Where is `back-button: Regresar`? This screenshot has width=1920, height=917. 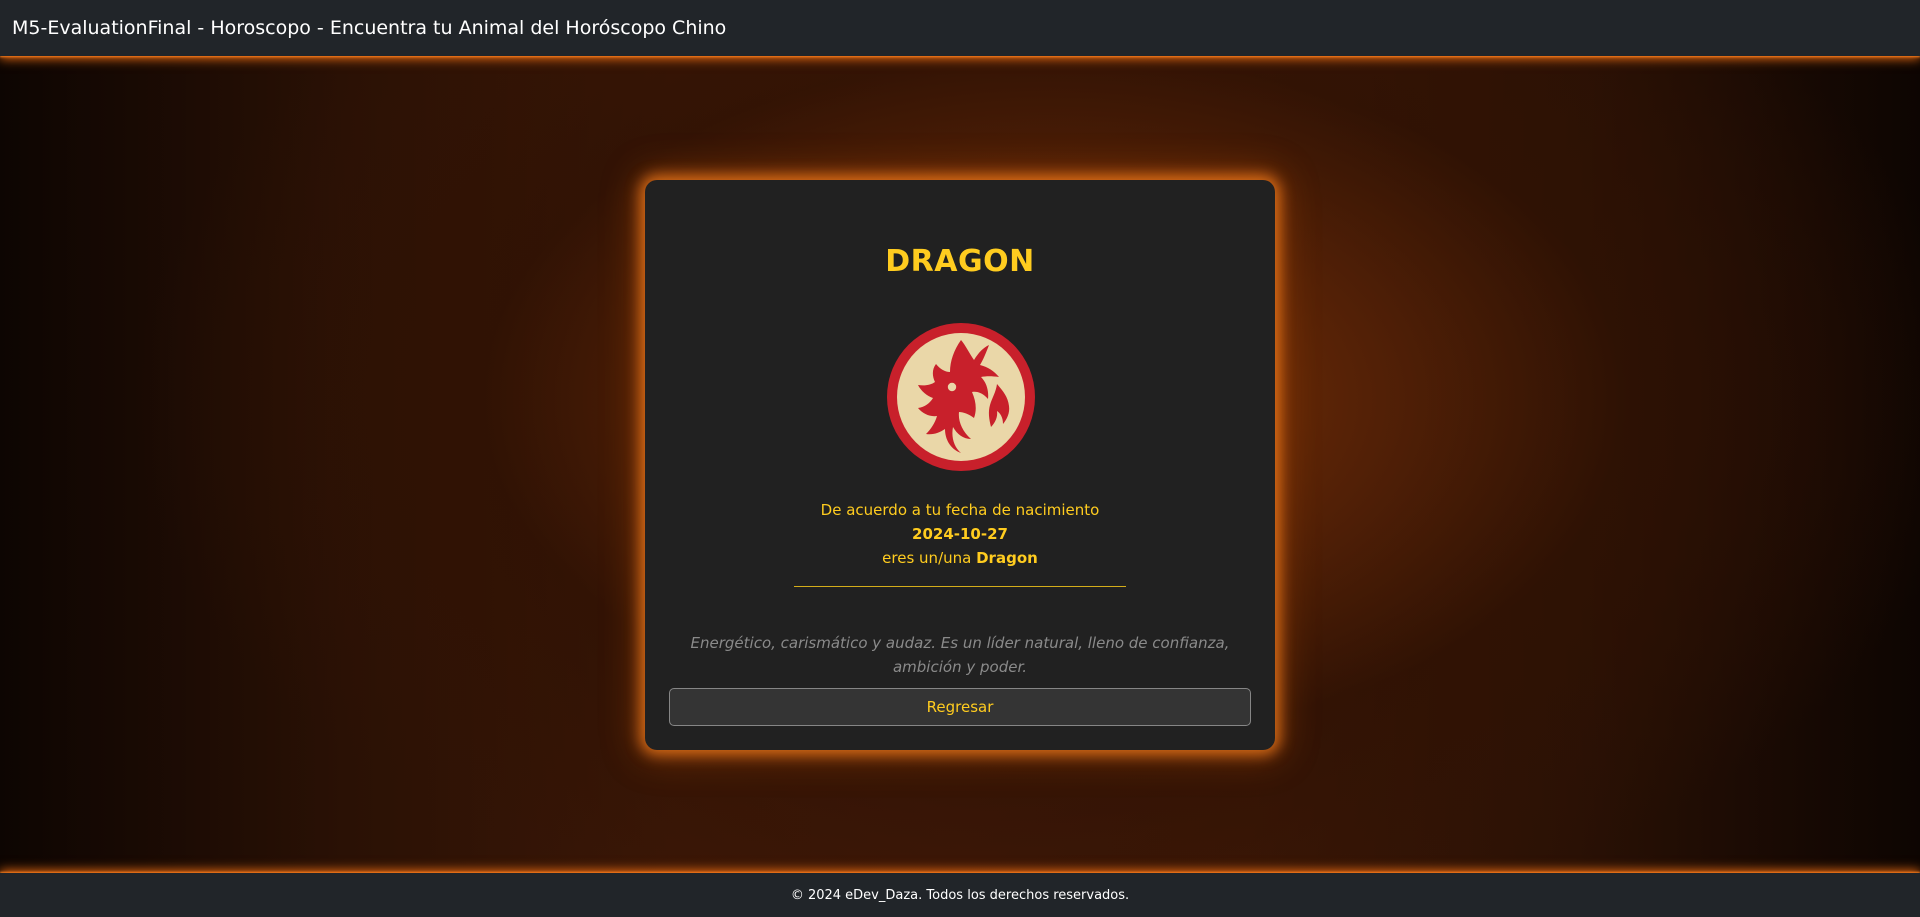
back-button: Regresar is located at coordinates (960, 707).